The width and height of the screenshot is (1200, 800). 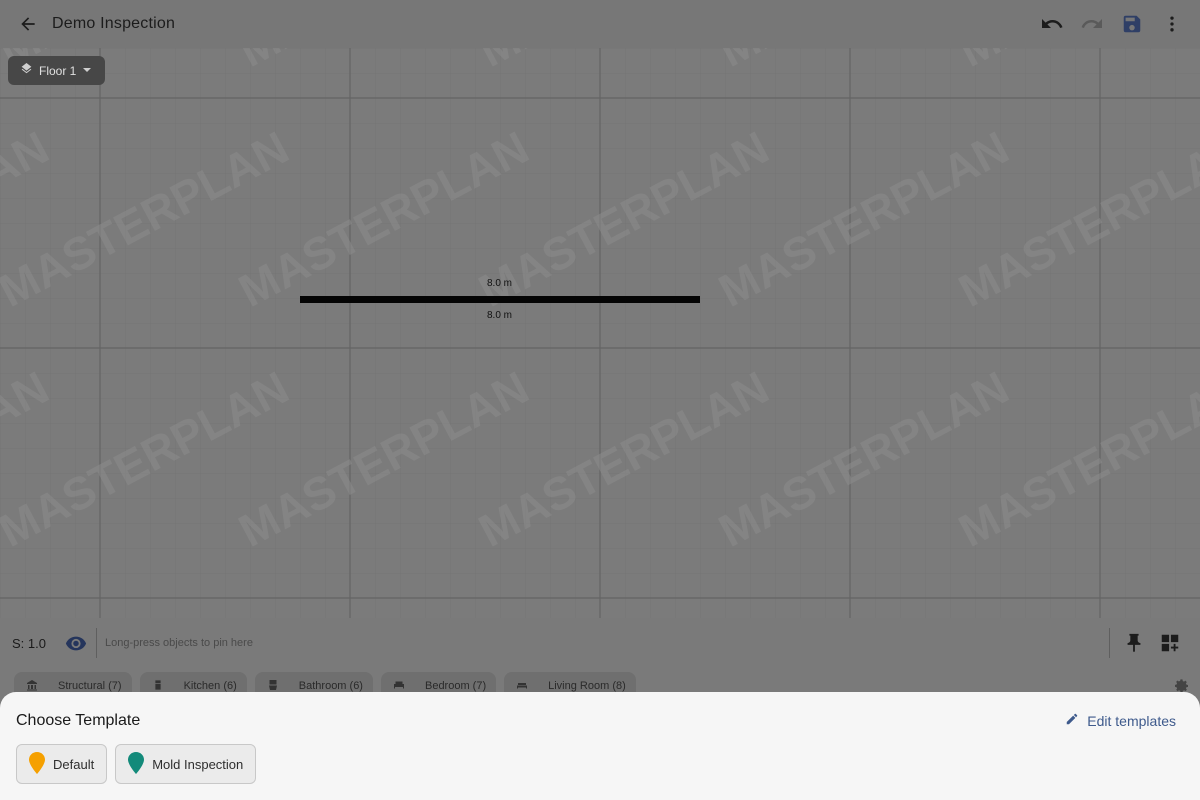 I want to click on category-label: Kitchen (6), so click(x=210, y=686).